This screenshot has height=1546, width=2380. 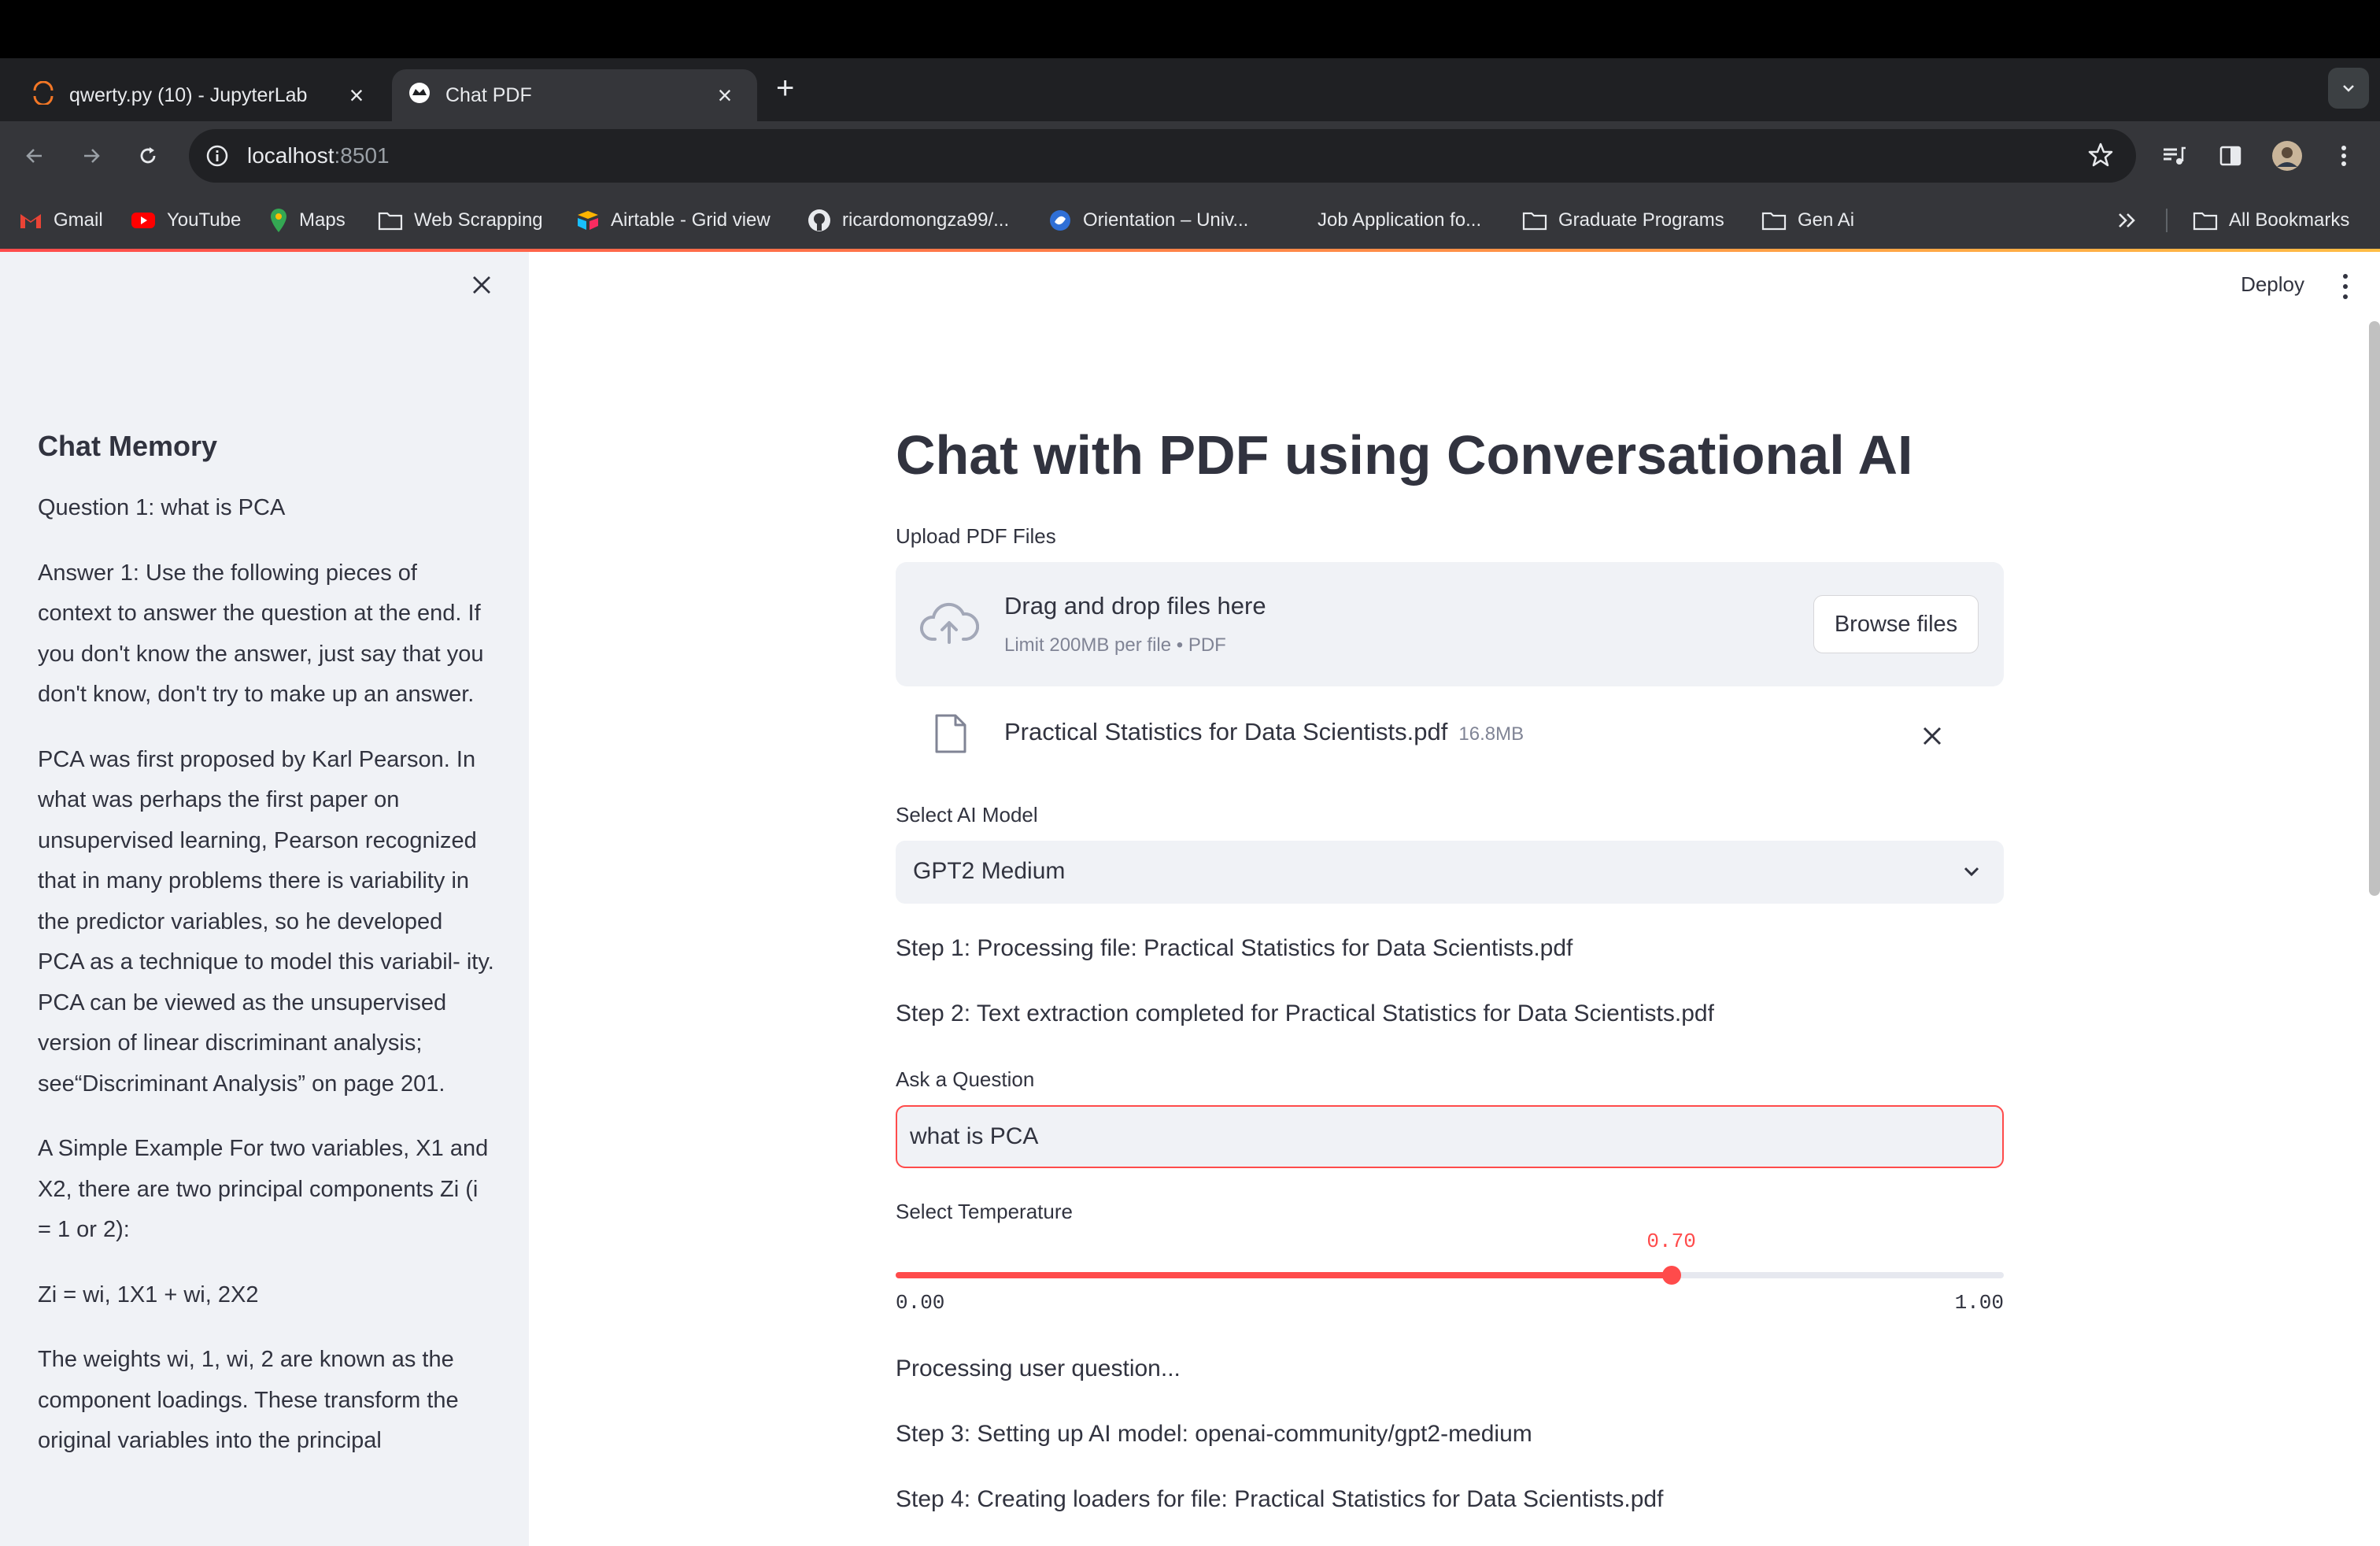 What do you see at coordinates (30, 220) in the screenshot?
I see `gmail-icon` at bounding box center [30, 220].